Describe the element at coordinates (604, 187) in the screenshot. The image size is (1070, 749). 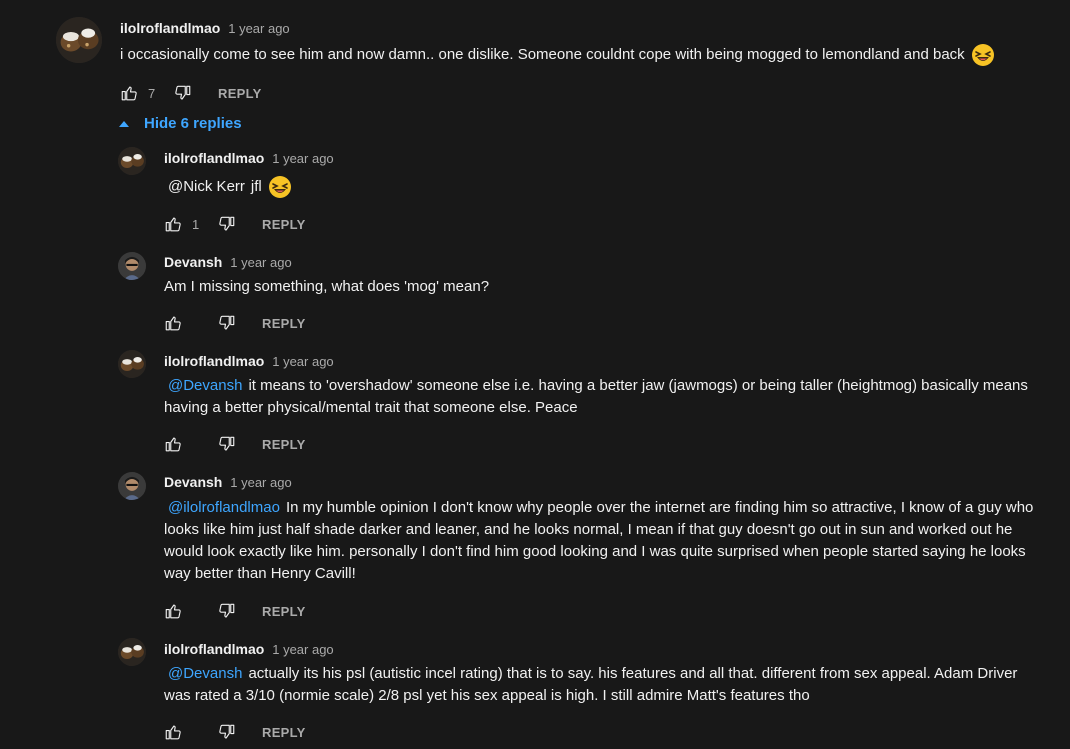
I see `comment-text: @Nick Kerr jfl` at that location.